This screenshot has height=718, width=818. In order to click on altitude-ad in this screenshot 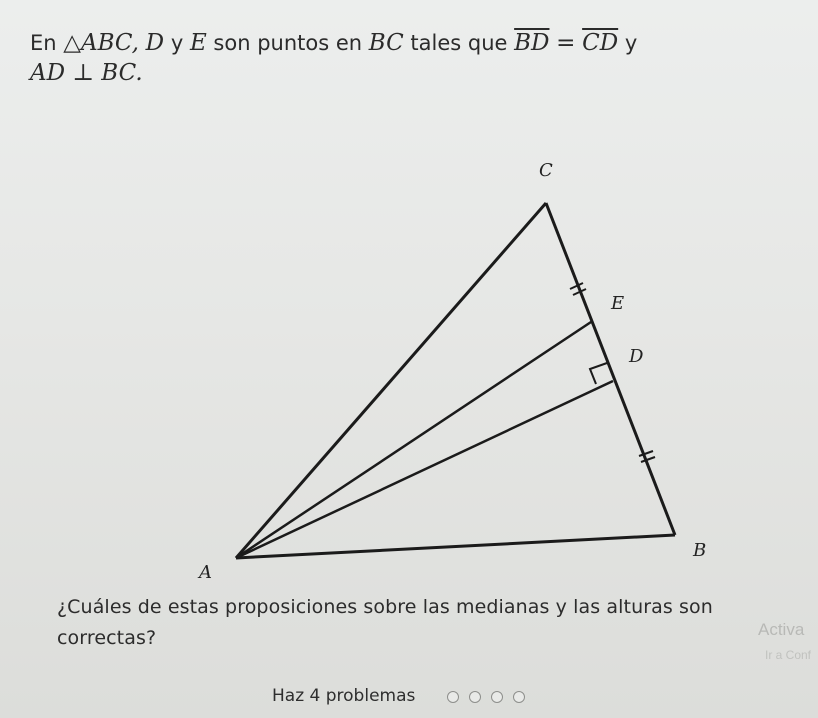, I will do `click(424, 469)`.